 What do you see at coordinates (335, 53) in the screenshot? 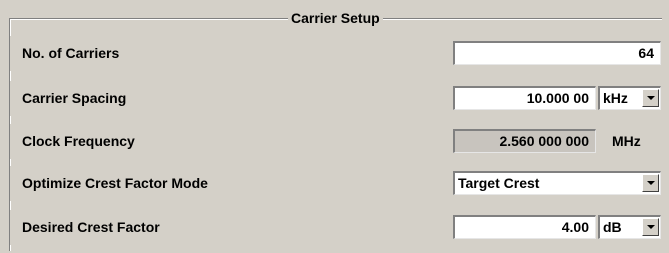
I see `row-num-carriers: No. of Carriers 64` at bounding box center [335, 53].